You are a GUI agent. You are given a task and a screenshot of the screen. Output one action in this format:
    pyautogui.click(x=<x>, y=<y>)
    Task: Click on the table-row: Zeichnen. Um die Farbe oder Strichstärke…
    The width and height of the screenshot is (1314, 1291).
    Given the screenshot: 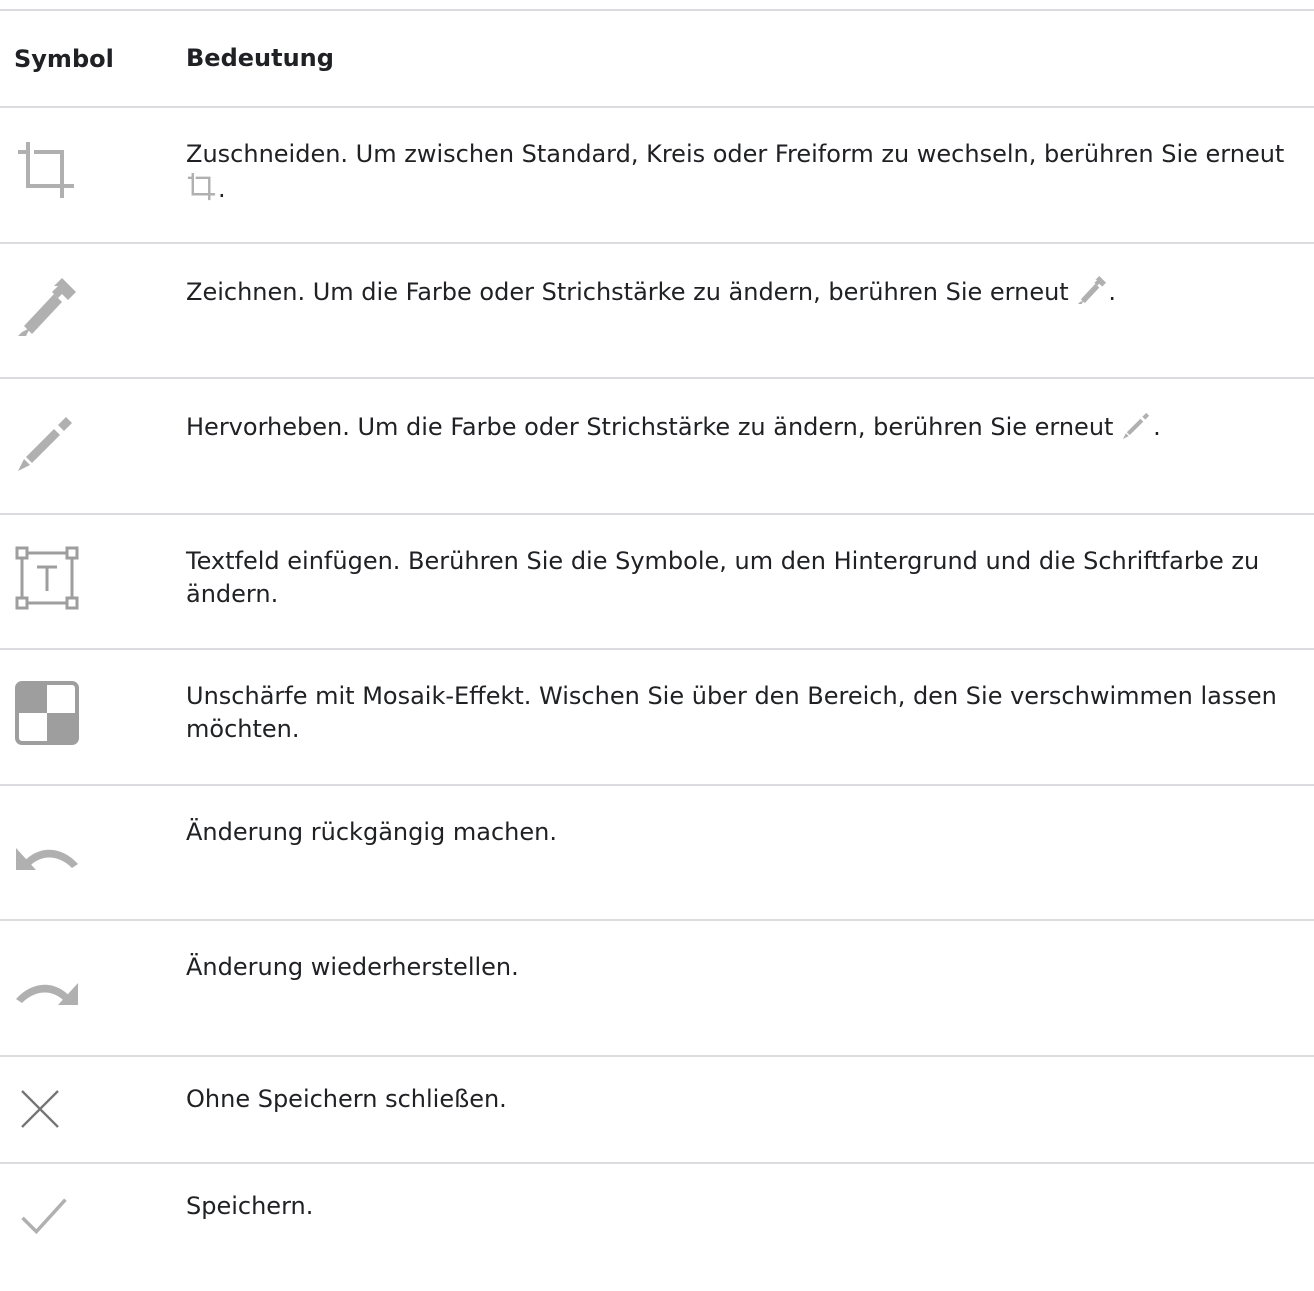 What is the action you would take?
    pyautogui.click(x=657, y=311)
    